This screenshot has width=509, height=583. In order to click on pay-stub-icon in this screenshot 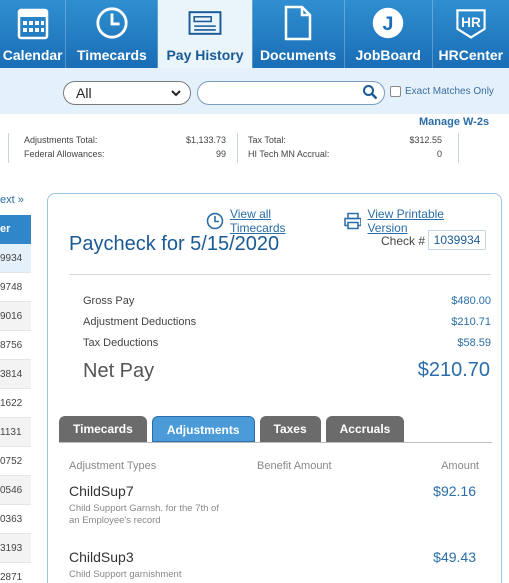, I will do `click(205, 23)`.